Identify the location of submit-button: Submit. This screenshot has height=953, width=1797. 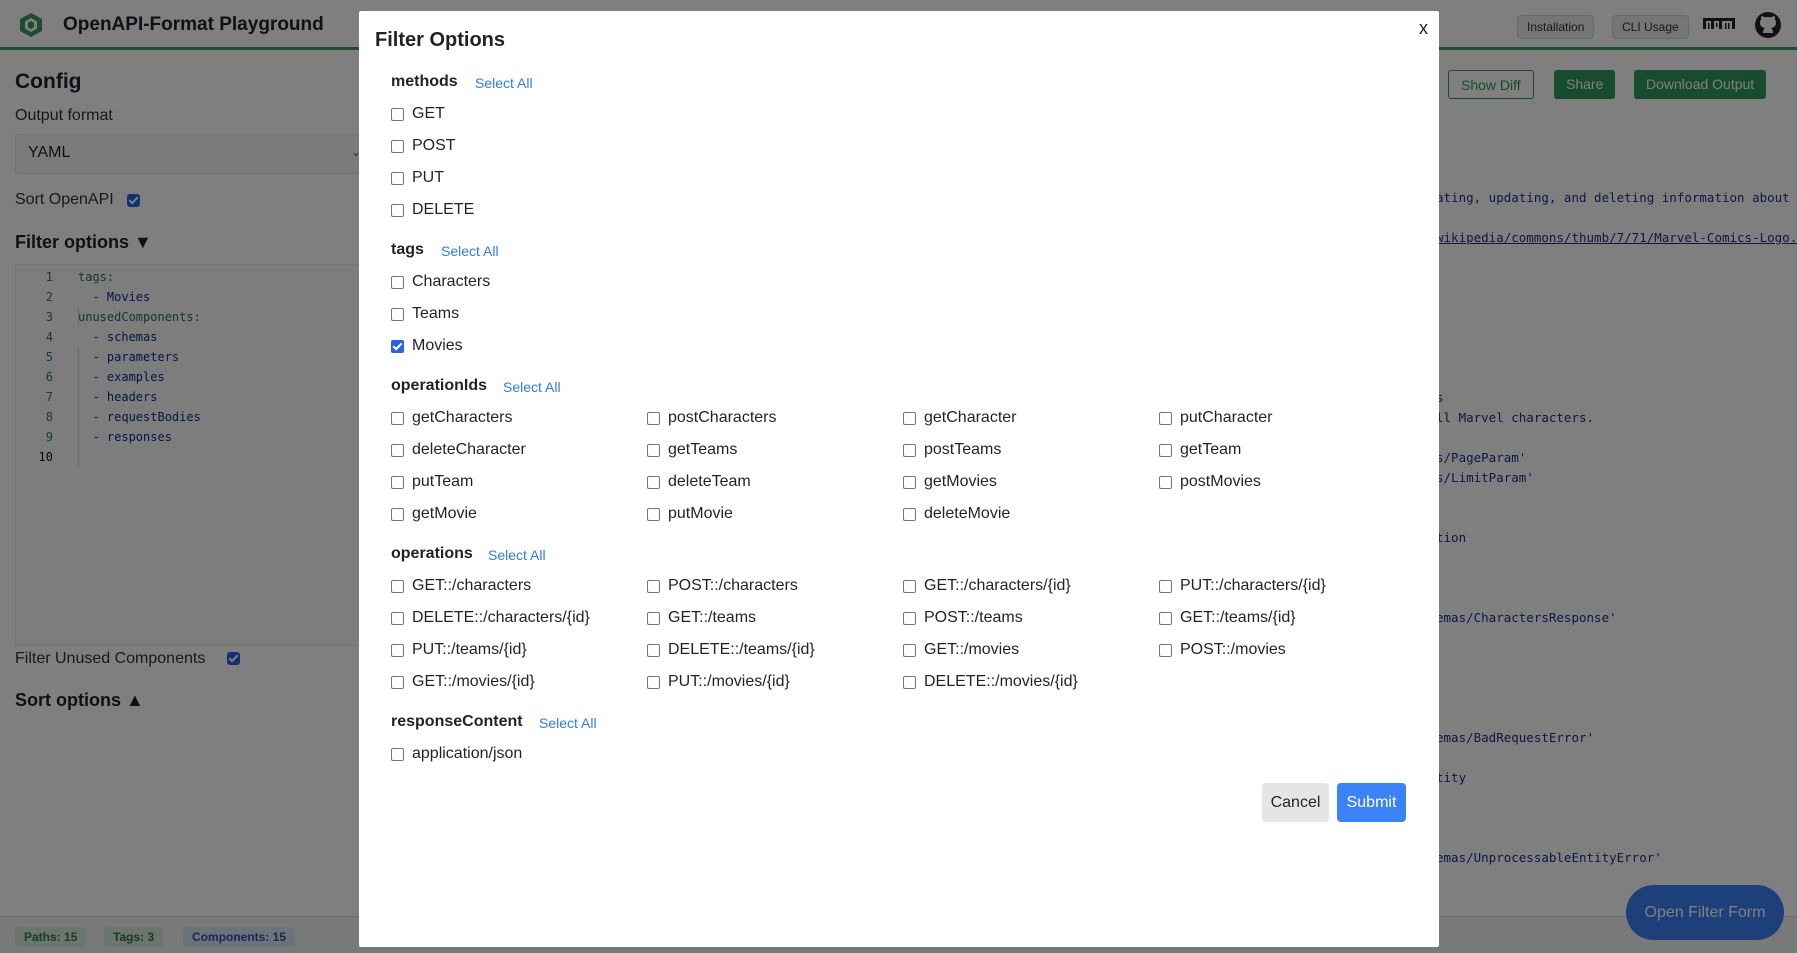
(1371, 802).